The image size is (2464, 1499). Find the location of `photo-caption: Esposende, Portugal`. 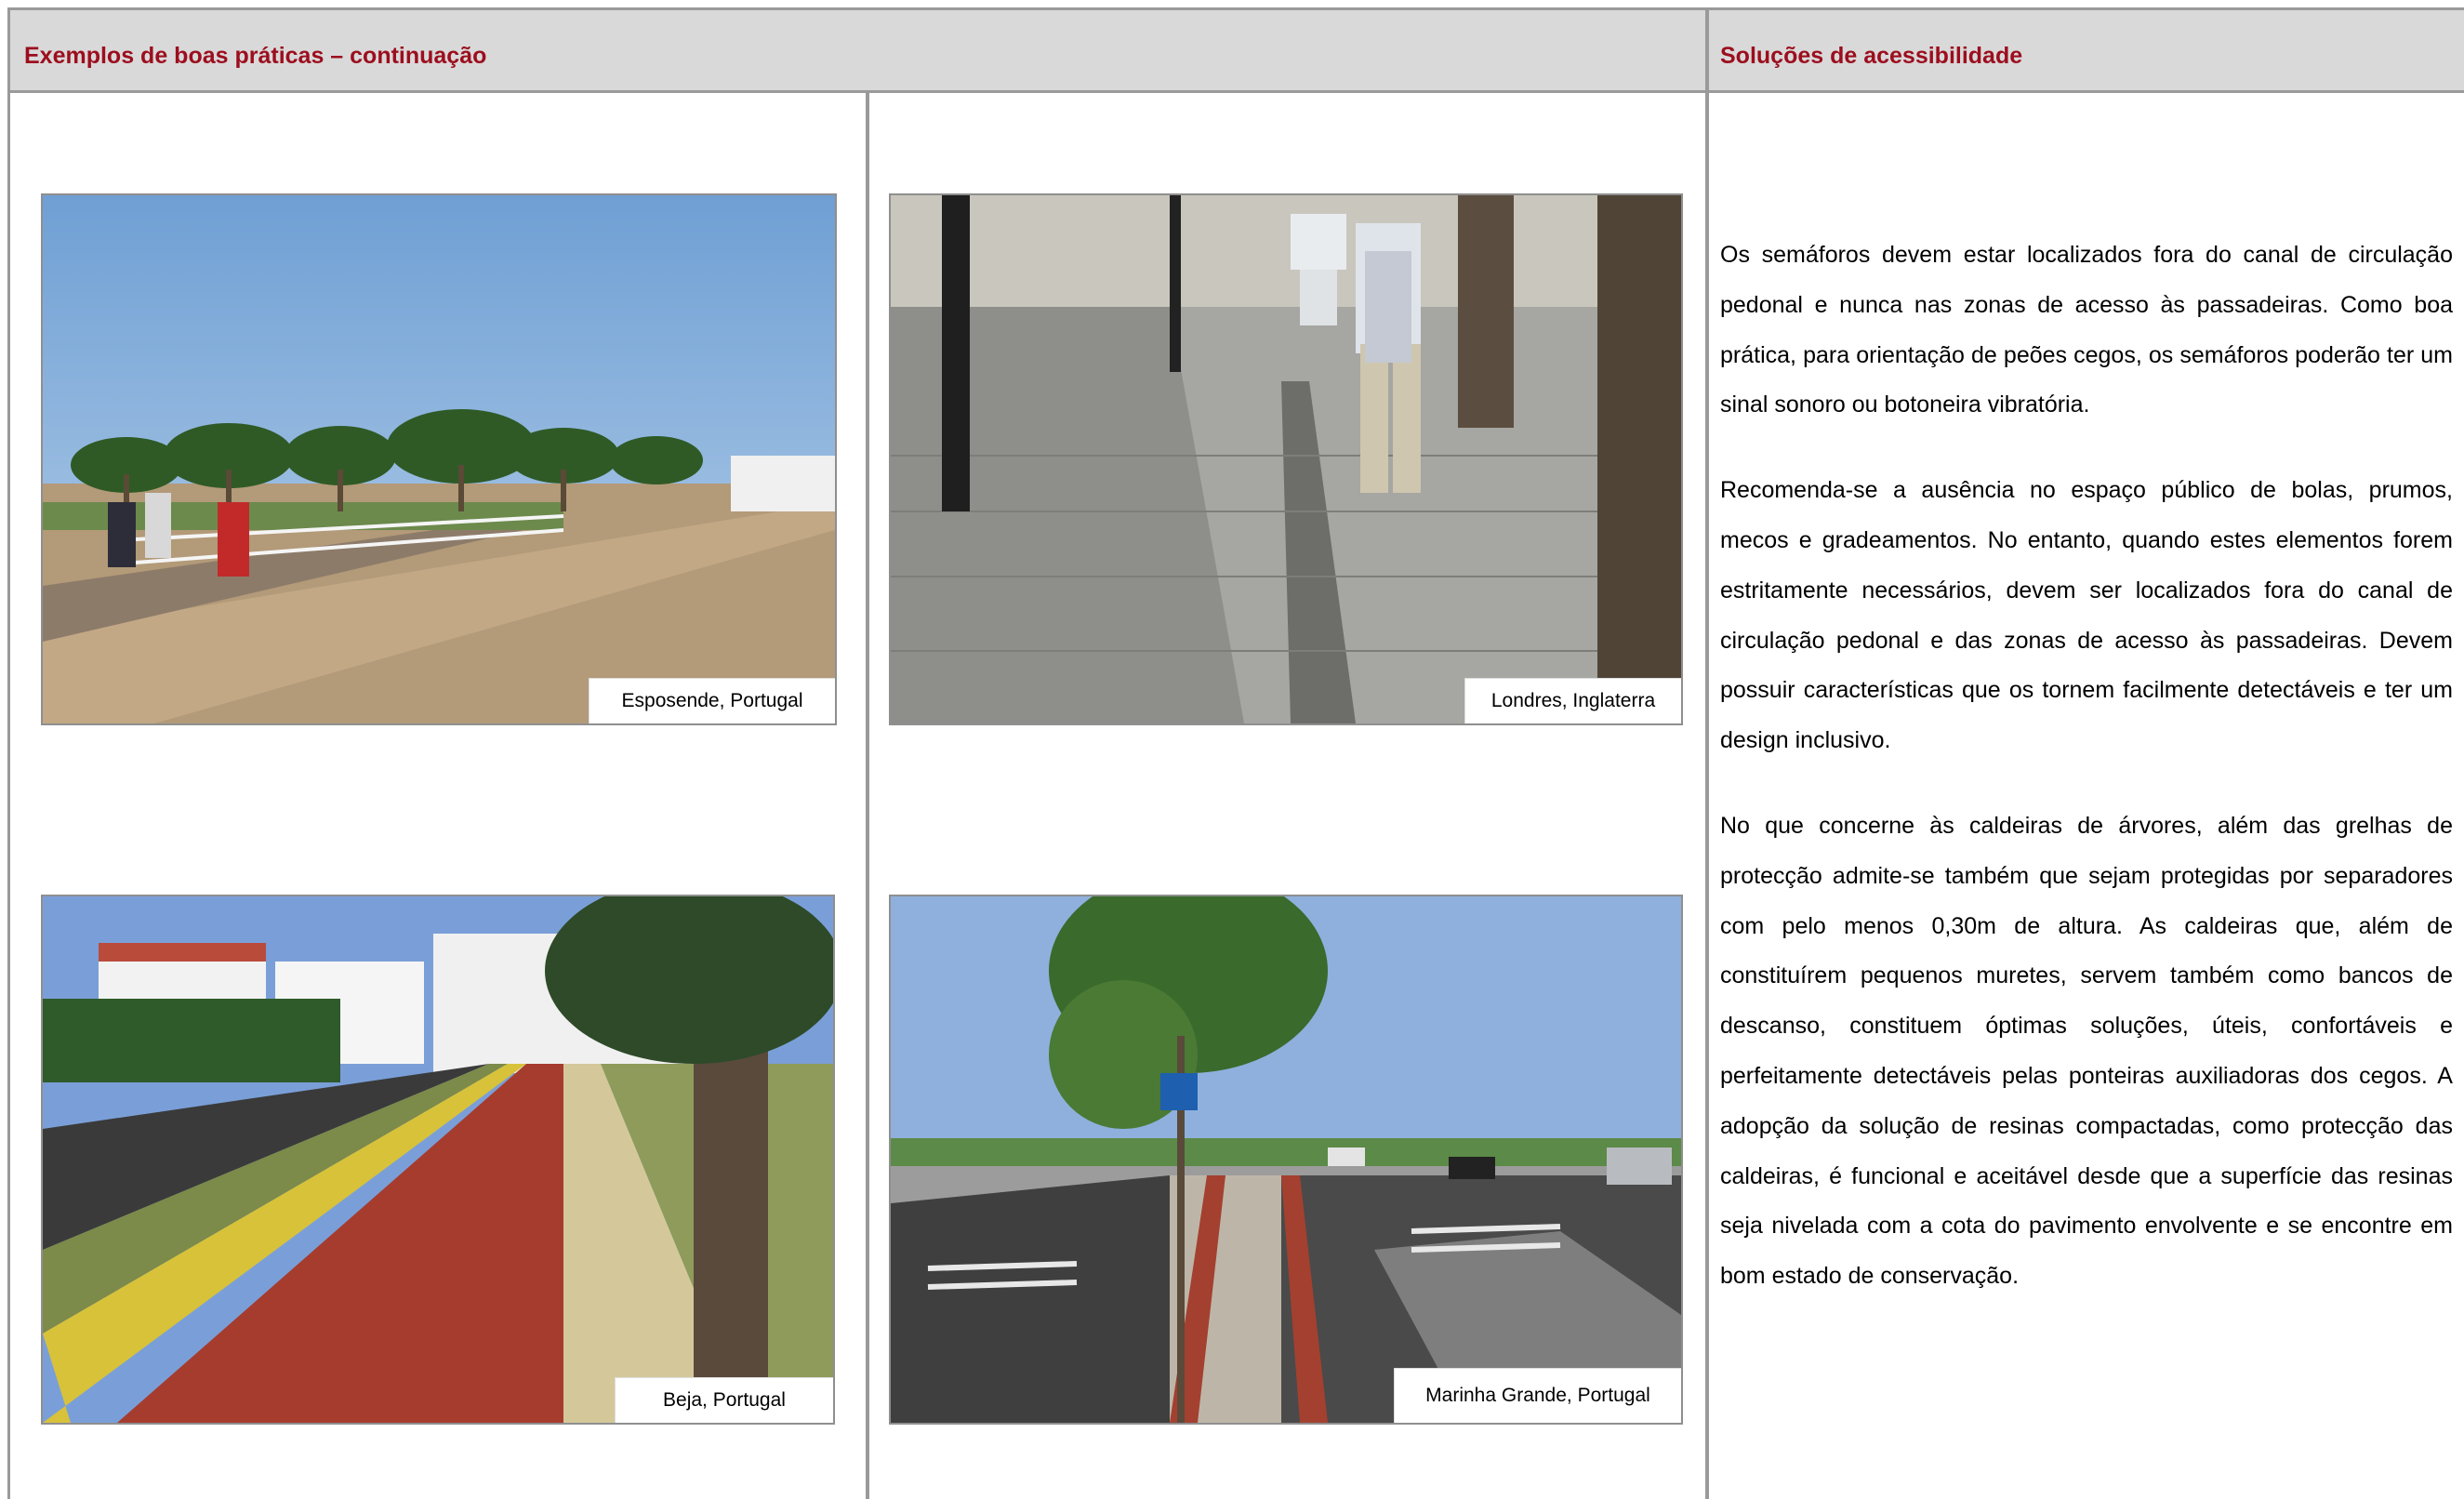

photo-caption: Esposende, Portugal is located at coordinates (712, 700).